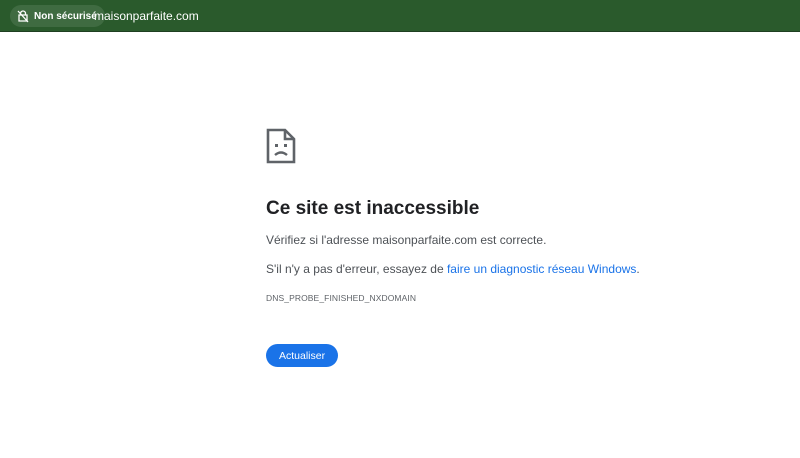 The width and height of the screenshot is (800, 458). Describe the element at coordinates (356, 269) in the screenshot. I see `suggestion-prefix: S'il n'y a pas d'erreur, essayez de` at that location.